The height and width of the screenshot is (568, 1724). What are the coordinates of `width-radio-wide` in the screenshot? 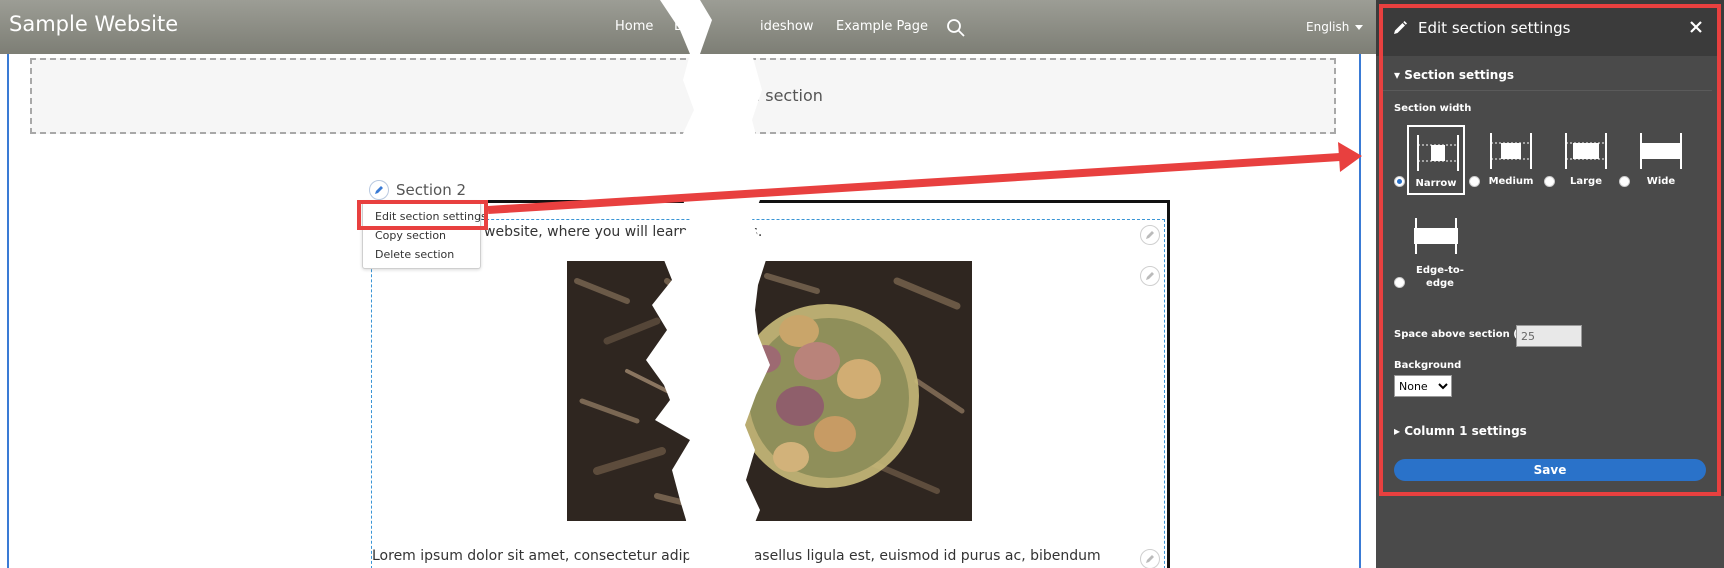 It's located at (1624, 181).